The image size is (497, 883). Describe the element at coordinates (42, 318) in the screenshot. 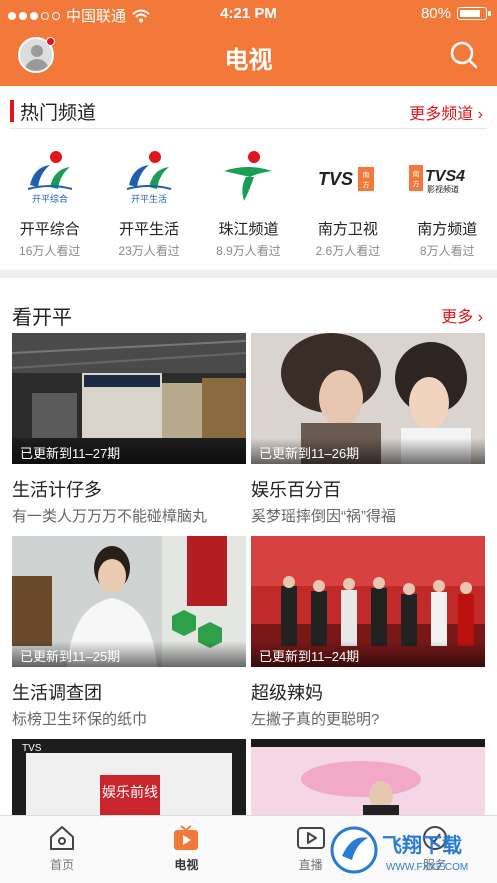

I see `kaiping-title: 看开平` at that location.